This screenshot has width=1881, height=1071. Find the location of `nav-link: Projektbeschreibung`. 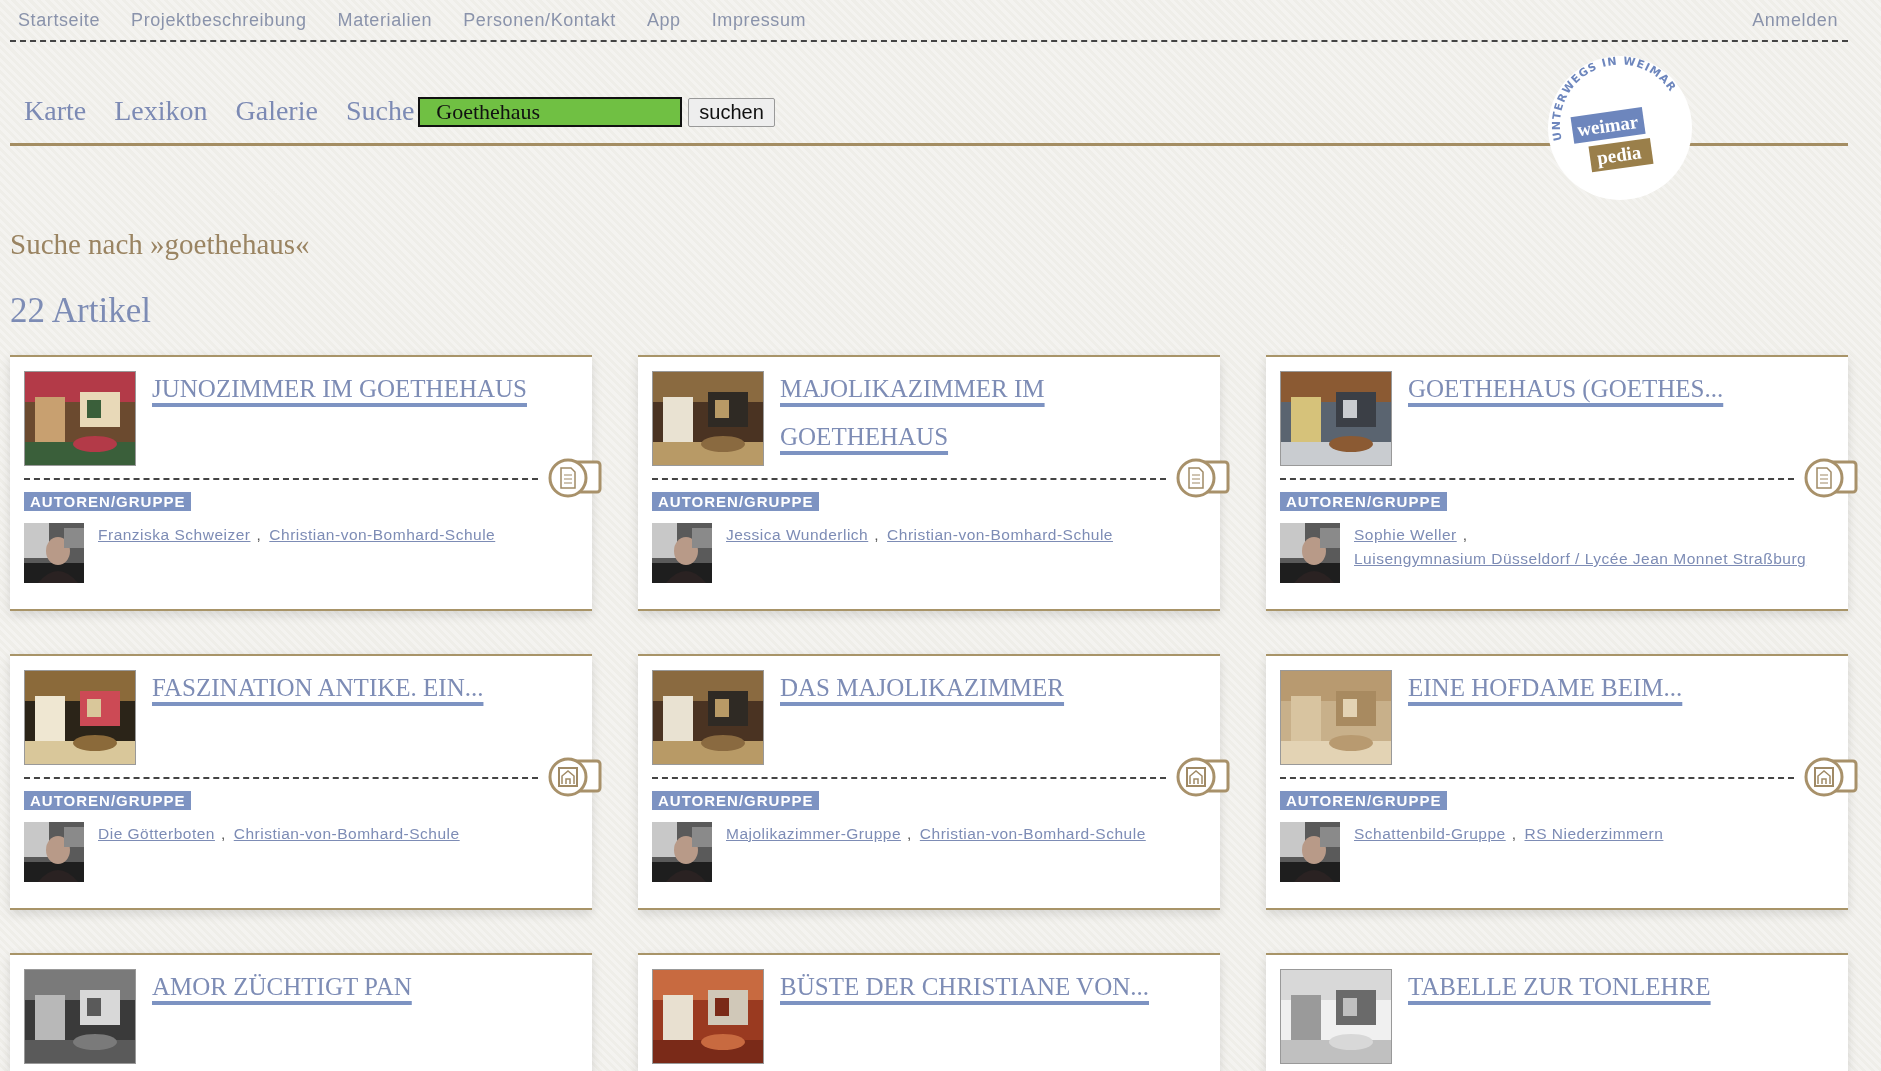

nav-link: Projektbeschreibung is located at coordinates (219, 20).